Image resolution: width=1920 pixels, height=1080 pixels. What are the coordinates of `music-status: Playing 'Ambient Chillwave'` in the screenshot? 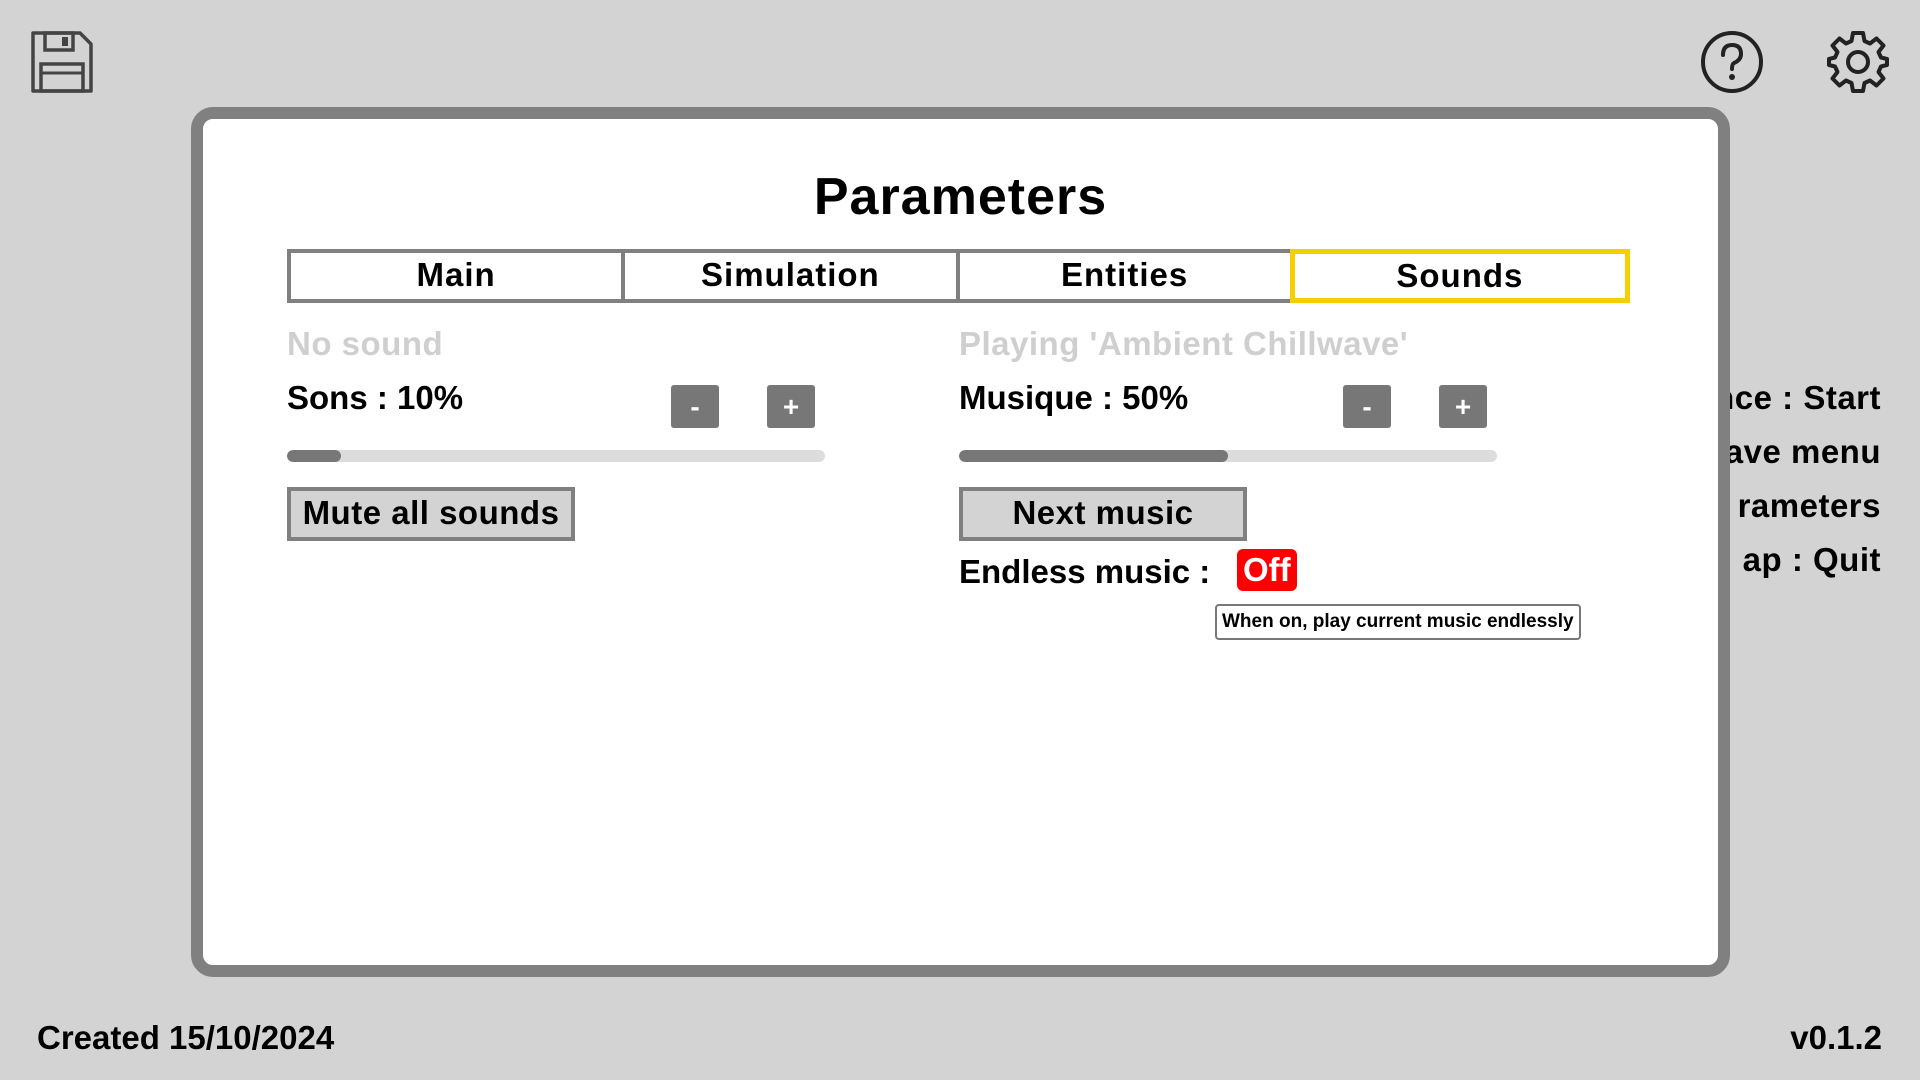 It's located at (1184, 343).